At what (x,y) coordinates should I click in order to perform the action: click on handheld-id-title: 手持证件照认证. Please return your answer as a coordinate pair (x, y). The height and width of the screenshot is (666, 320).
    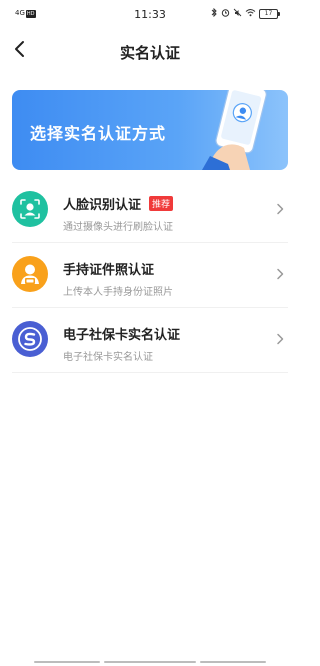
    Looking at the image, I should click on (109, 270).